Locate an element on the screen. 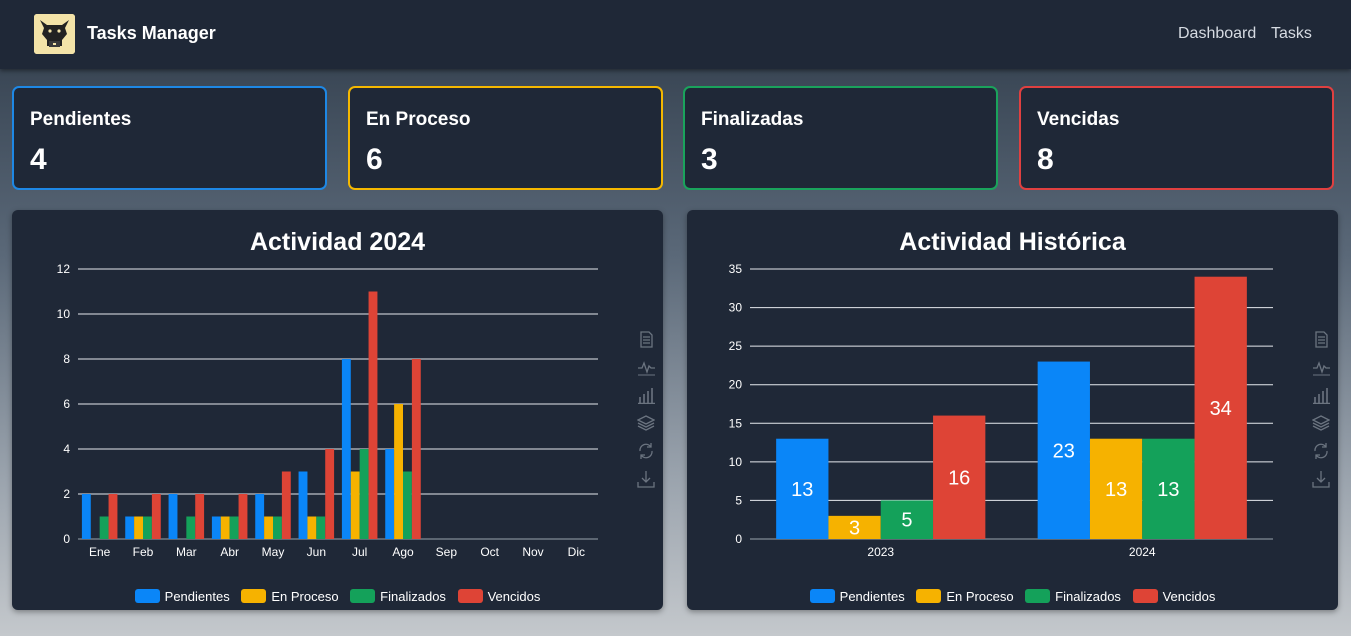  y-tick-label: 5 is located at coordinates (738, 500).